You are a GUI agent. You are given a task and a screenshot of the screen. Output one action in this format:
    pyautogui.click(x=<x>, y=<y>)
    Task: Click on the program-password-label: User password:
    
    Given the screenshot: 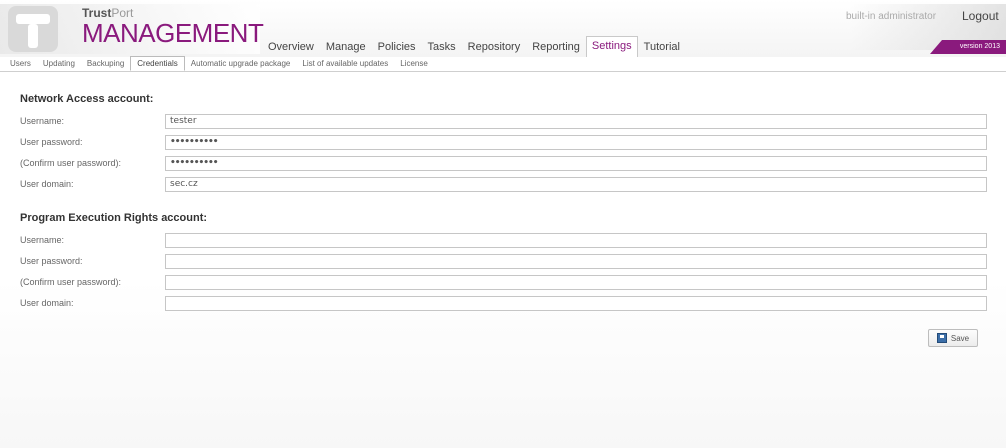 What is the action you would take?
    pyautogui.click(x=51, y=261)
    